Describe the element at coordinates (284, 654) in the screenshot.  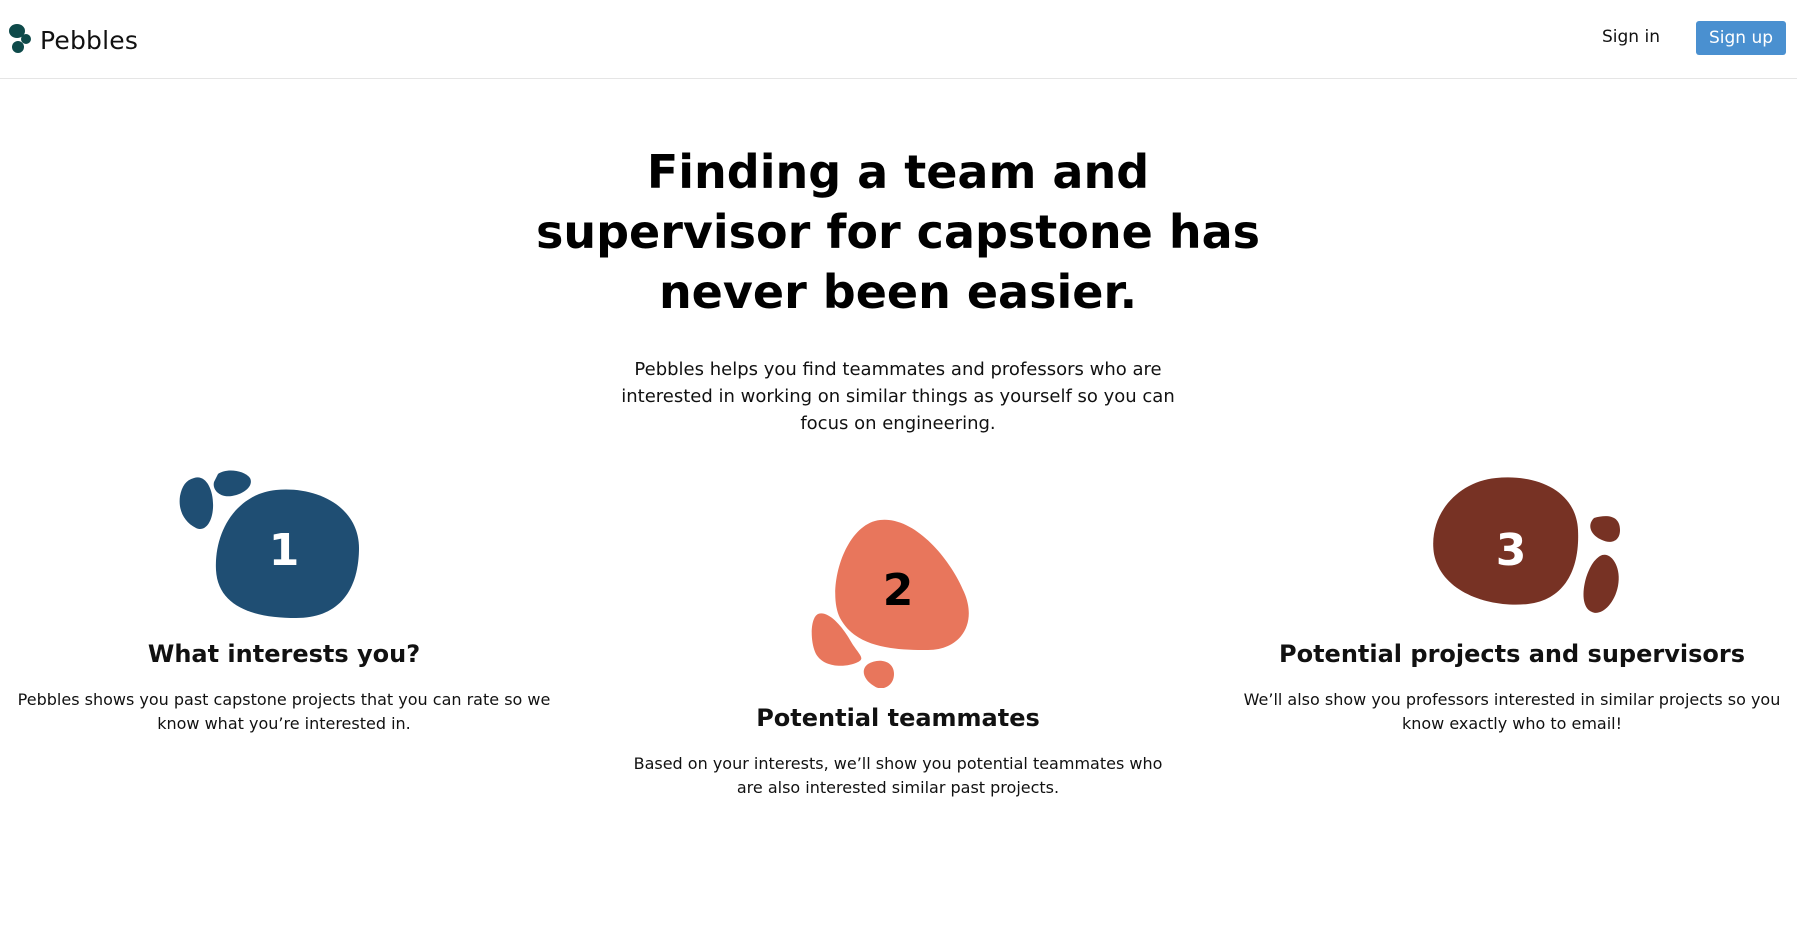
I see `feature-title-1: What interests you?` at that location.